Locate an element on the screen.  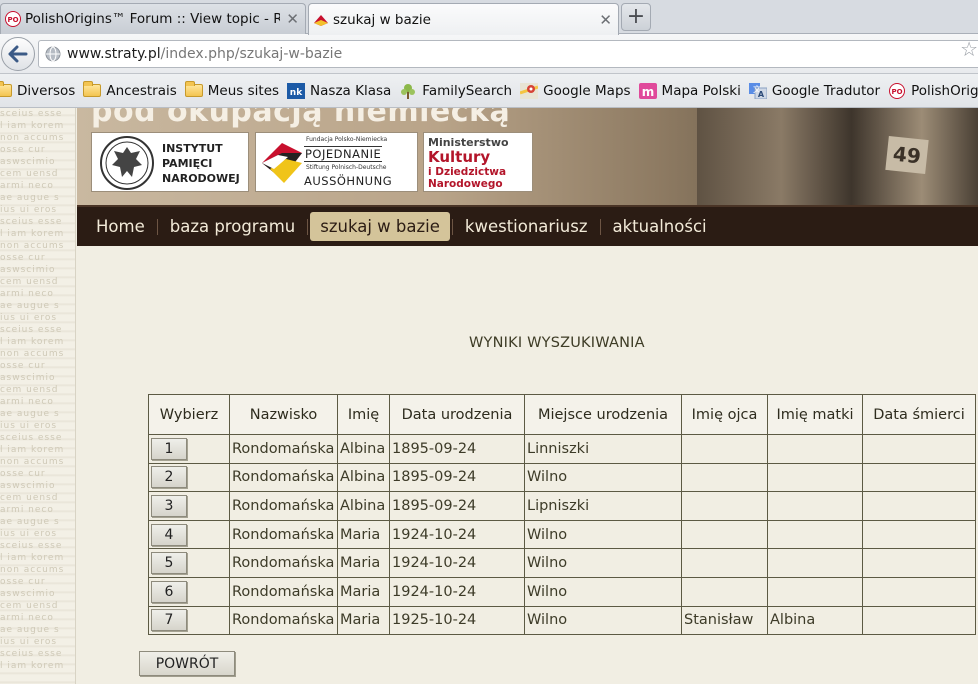
translate-icon: 文A is located at coordinates (757, 90).